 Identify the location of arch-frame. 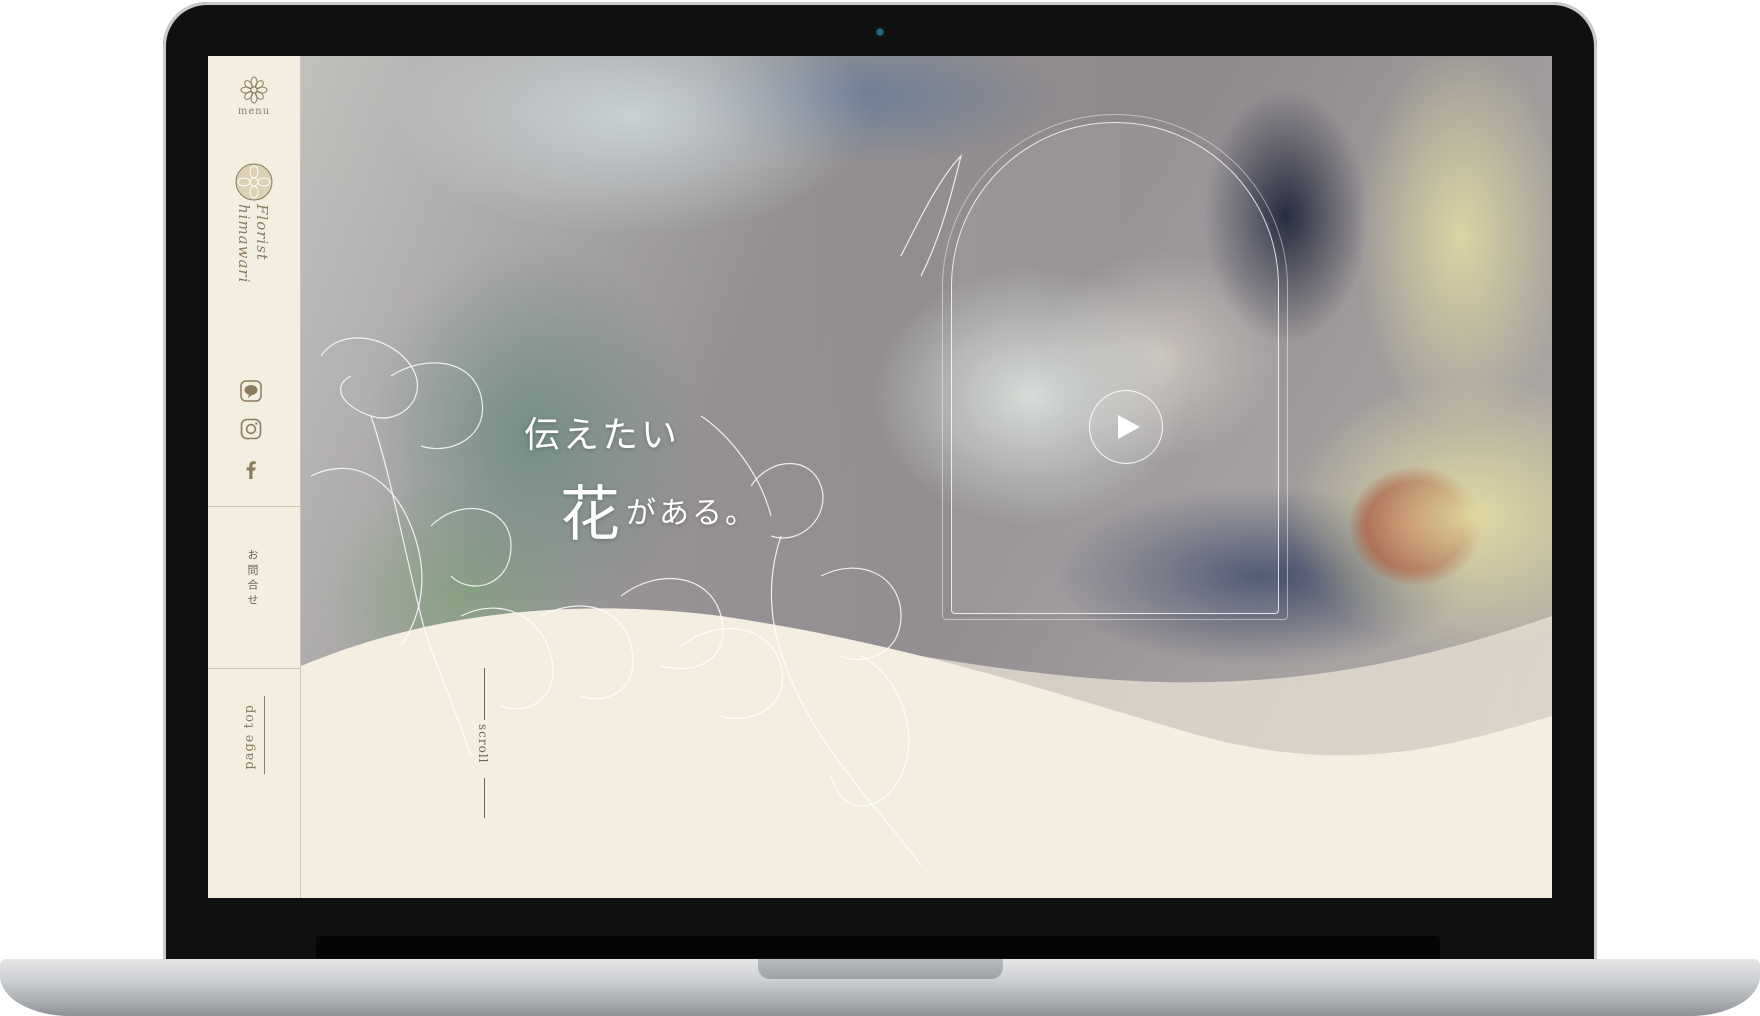
(1115, 368).